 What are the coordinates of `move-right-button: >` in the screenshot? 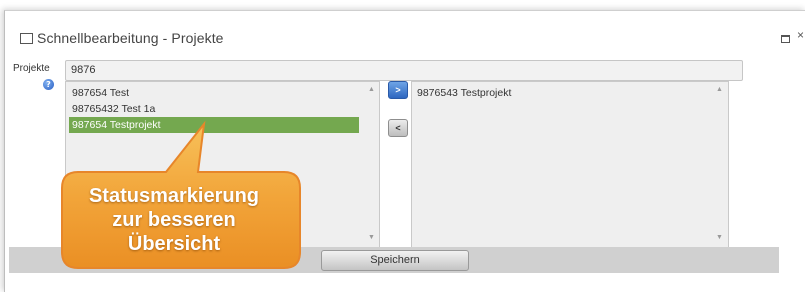 It's located at (398, 90).